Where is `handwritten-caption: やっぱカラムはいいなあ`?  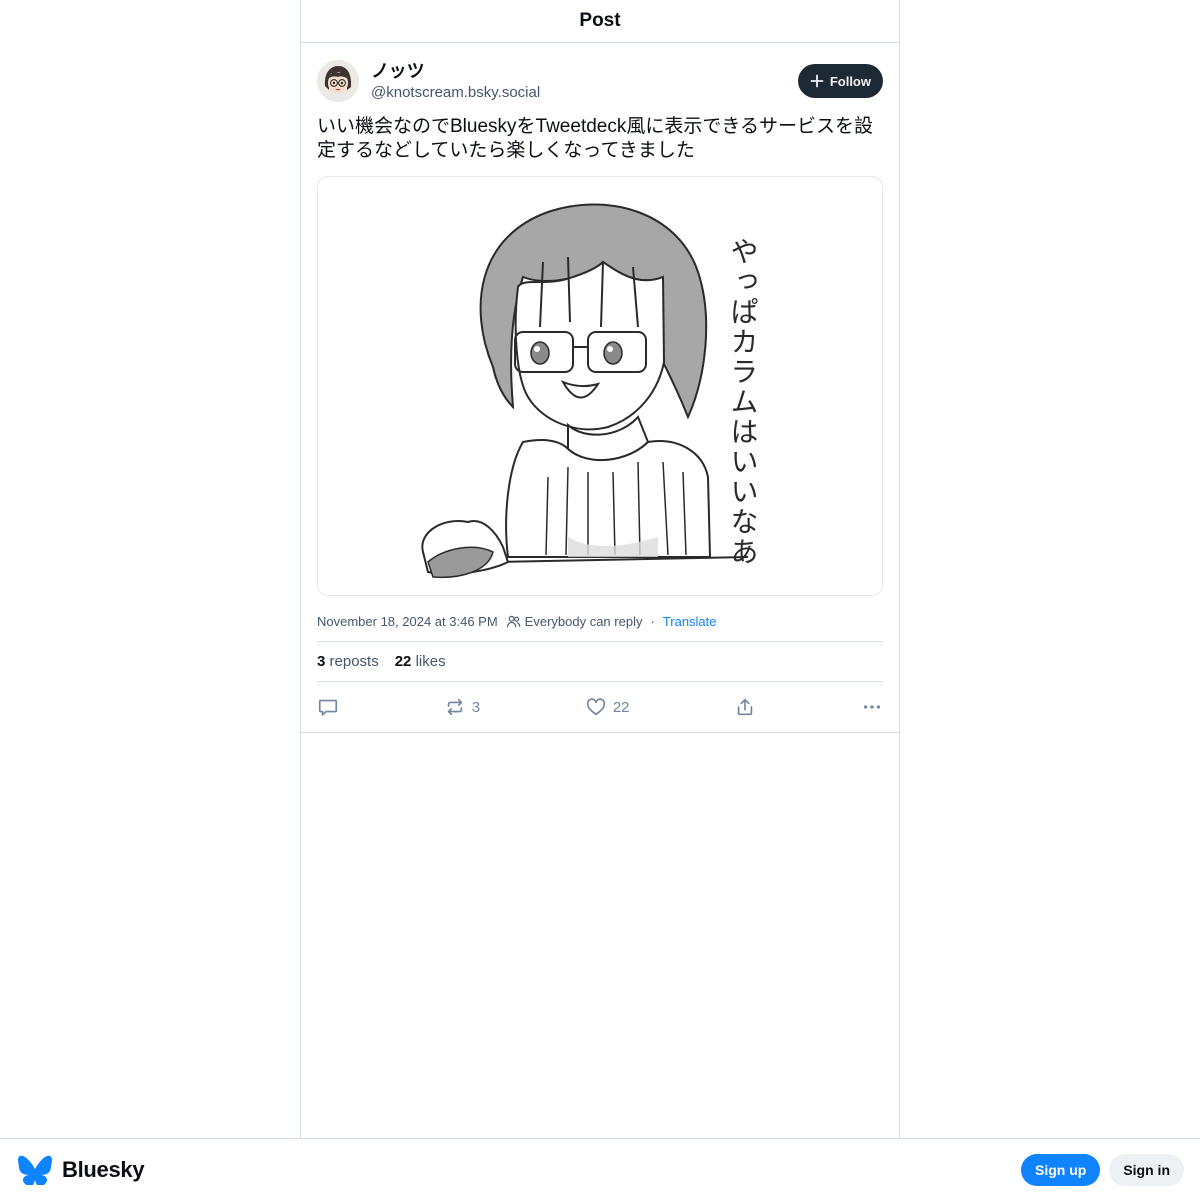 handwritten-caption: やっぱカラムはいいなあ is located at coordinates (743, 402).